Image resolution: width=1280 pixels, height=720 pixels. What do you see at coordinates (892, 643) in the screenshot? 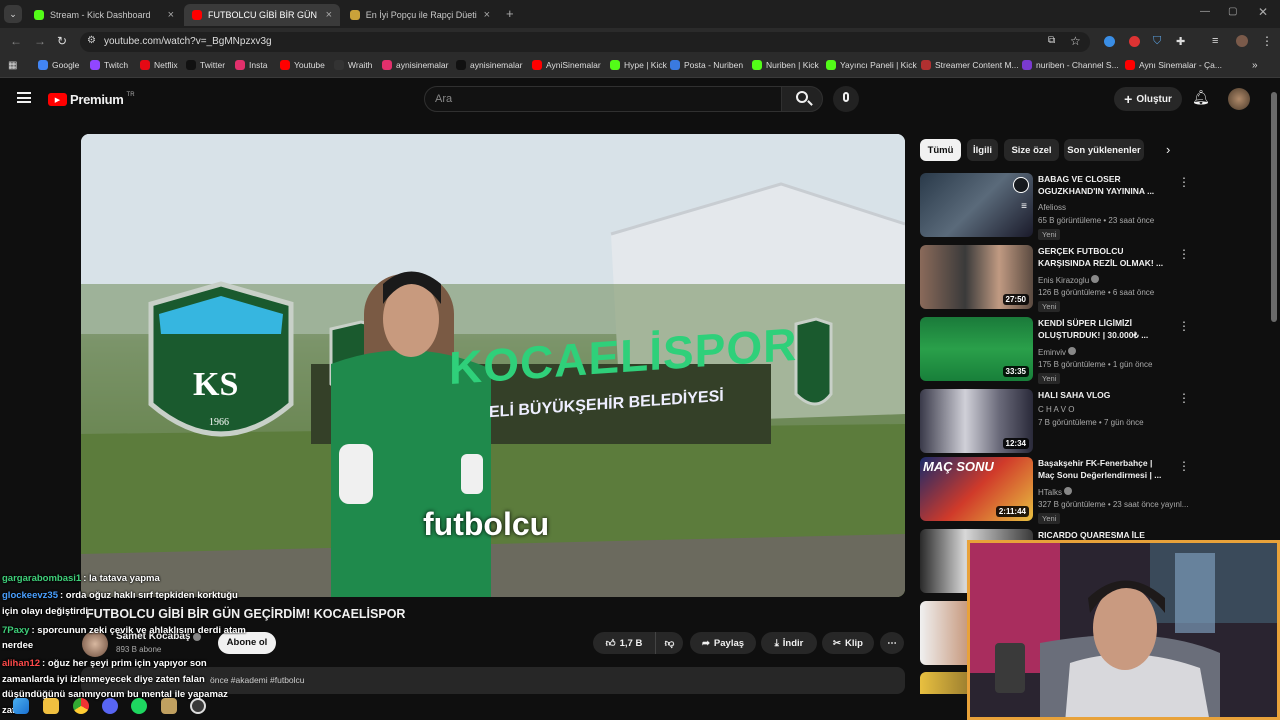
I see `more-actions-button: ⋯` at bounding box center [892, 643].